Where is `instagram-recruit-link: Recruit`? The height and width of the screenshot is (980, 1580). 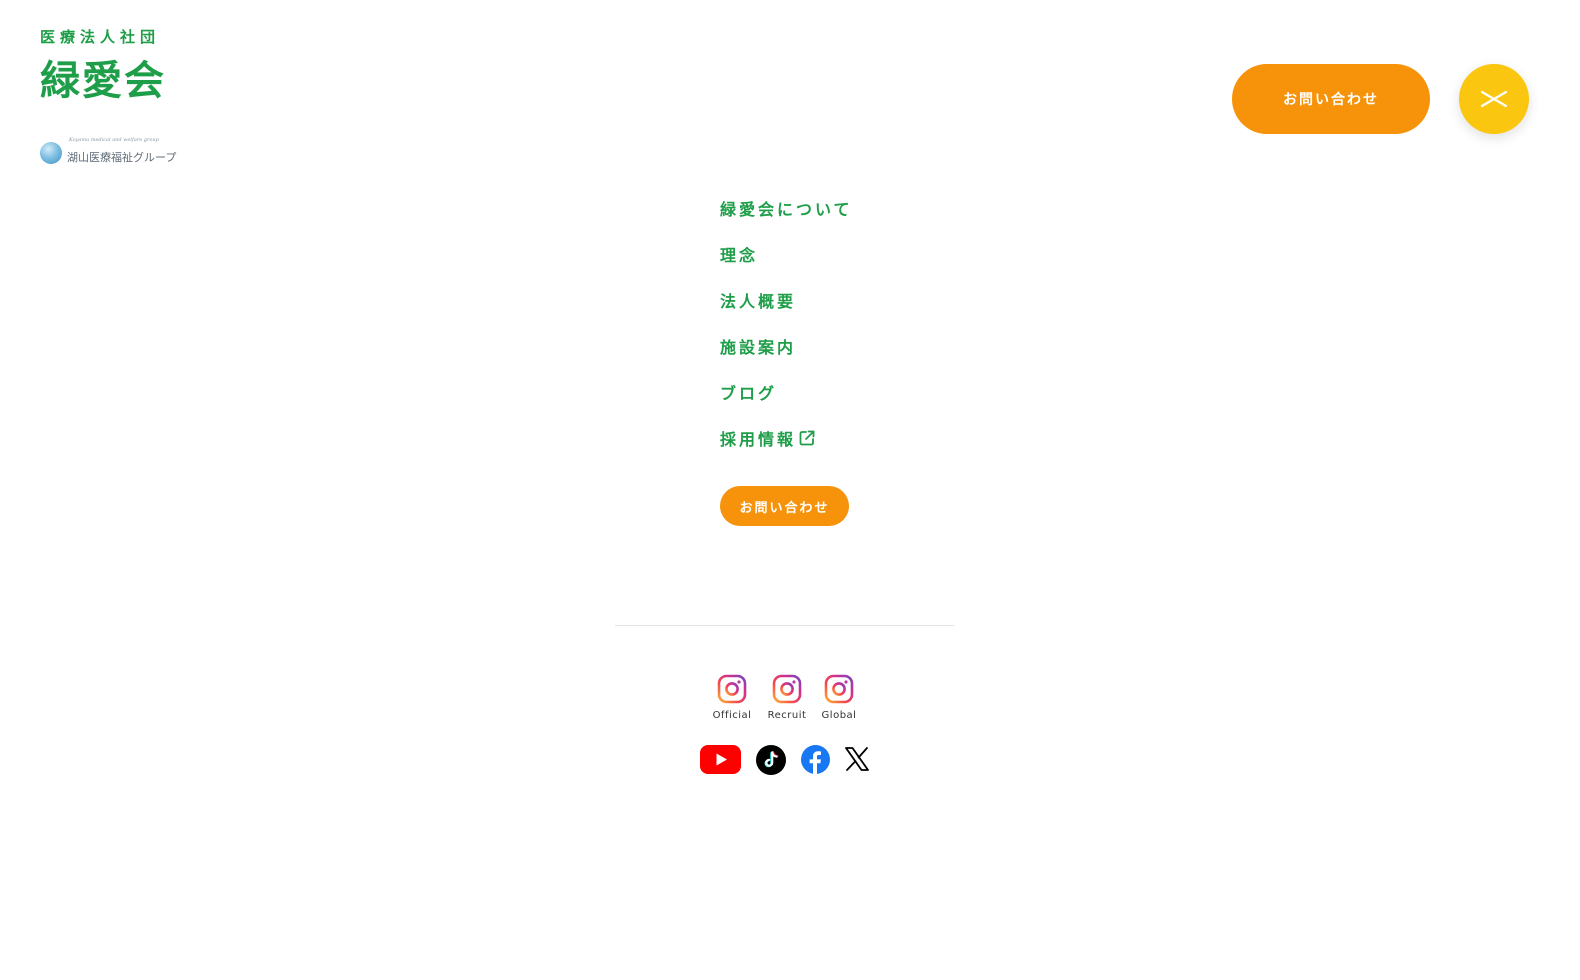
instagram-recruit-link: Recruit is located at coordinates (787, 697).